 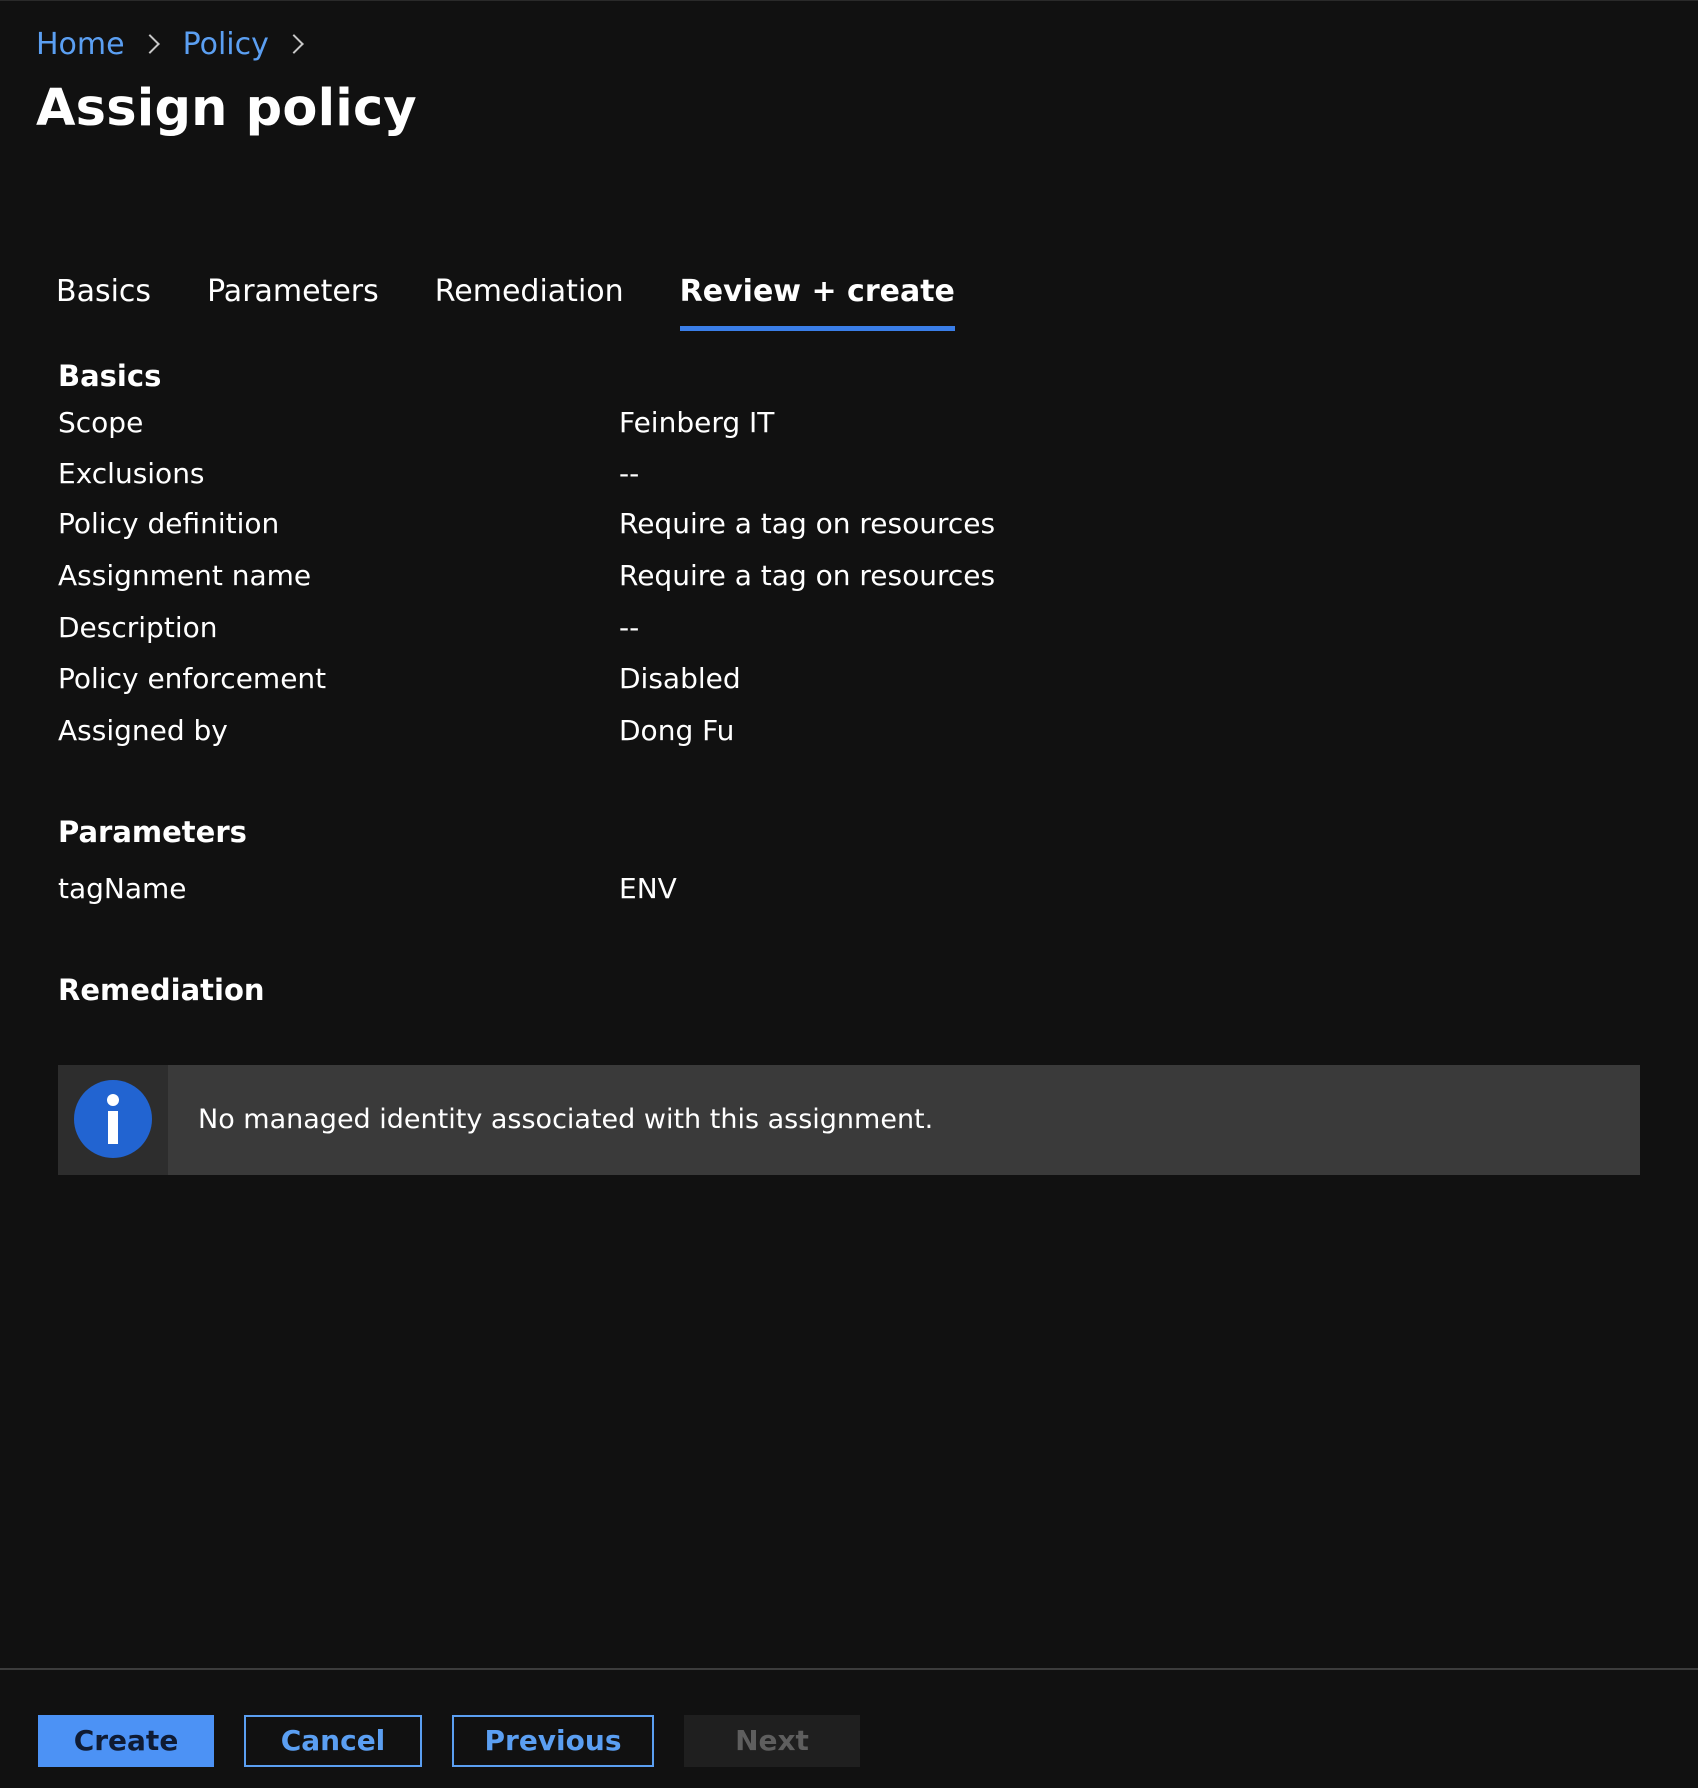 I want to click on info-icon, so click(x=113, y=1119).